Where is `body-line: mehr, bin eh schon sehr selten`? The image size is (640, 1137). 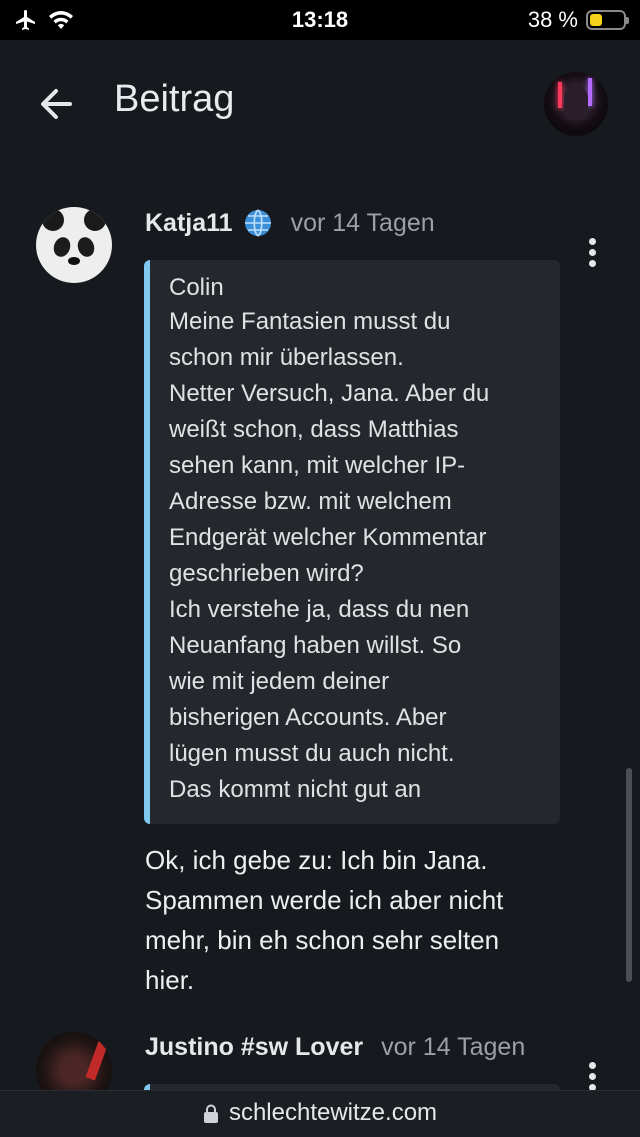
body-line: mehr, bin eh schon sehr selten is located at coordinates (322, 940).